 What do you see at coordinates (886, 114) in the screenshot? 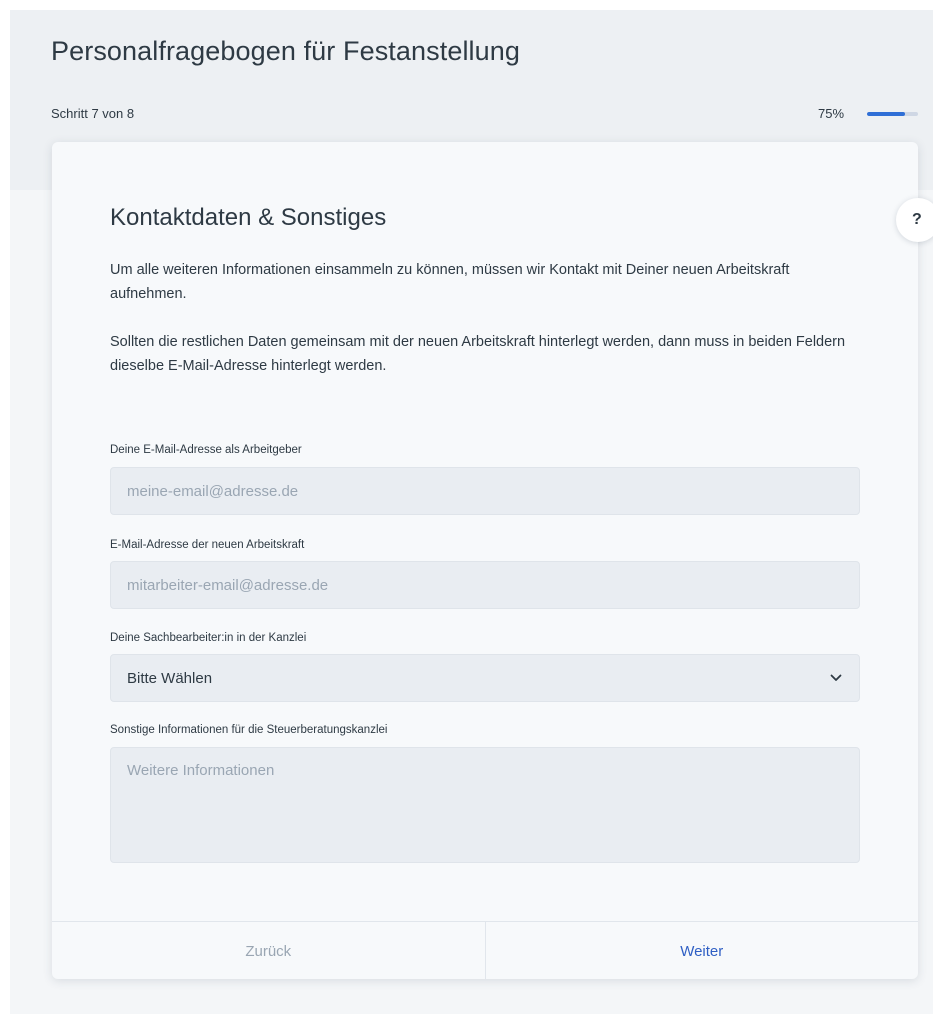
I see `progress-bar-fill` at bounding box center [886, 114].